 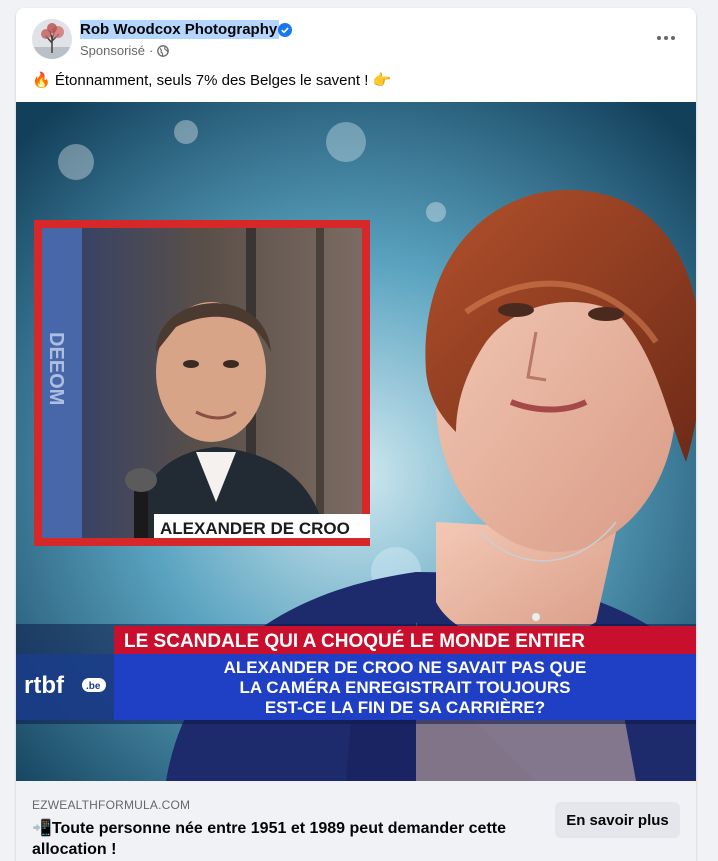 What do you see at coordinates (405, 667) in the screenshot?
I see `banner-line-1: ALEXANDER DE CROO NE SAVAIT PAS QUE` at bounding box center [405, 667].